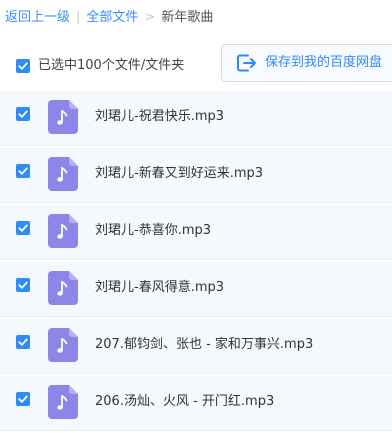 The image size is (392, 433). I want to click on all-files-link: 全部文件, so click(112, 17).